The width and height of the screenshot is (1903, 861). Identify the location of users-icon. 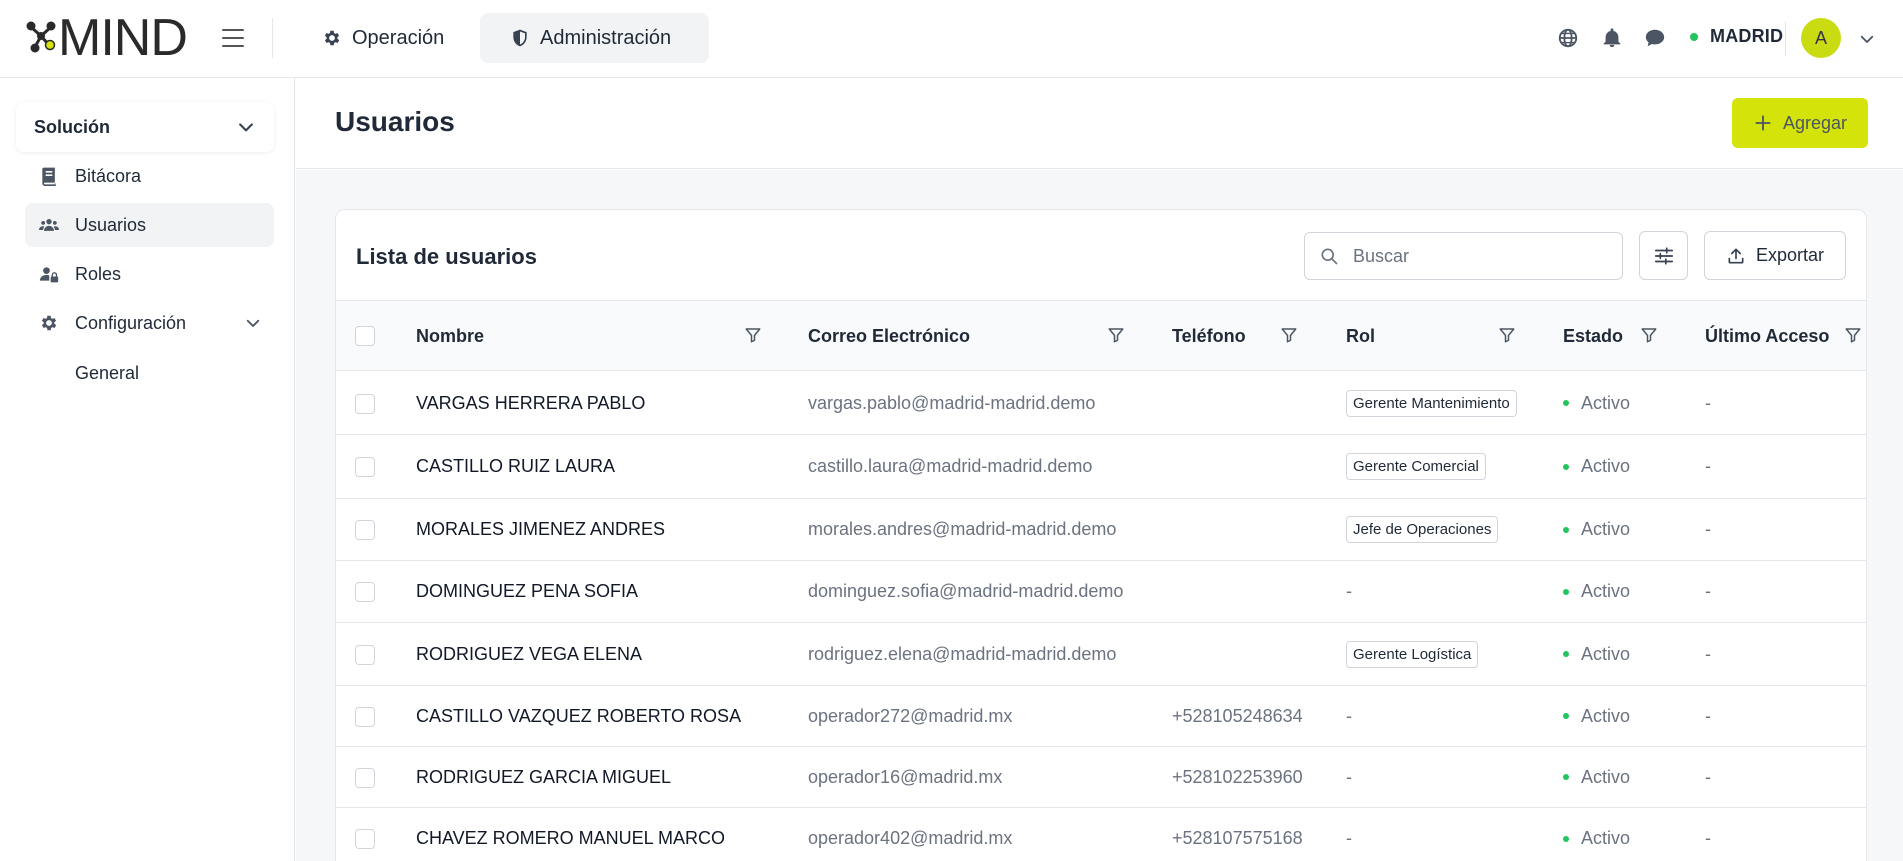
(49, 225).